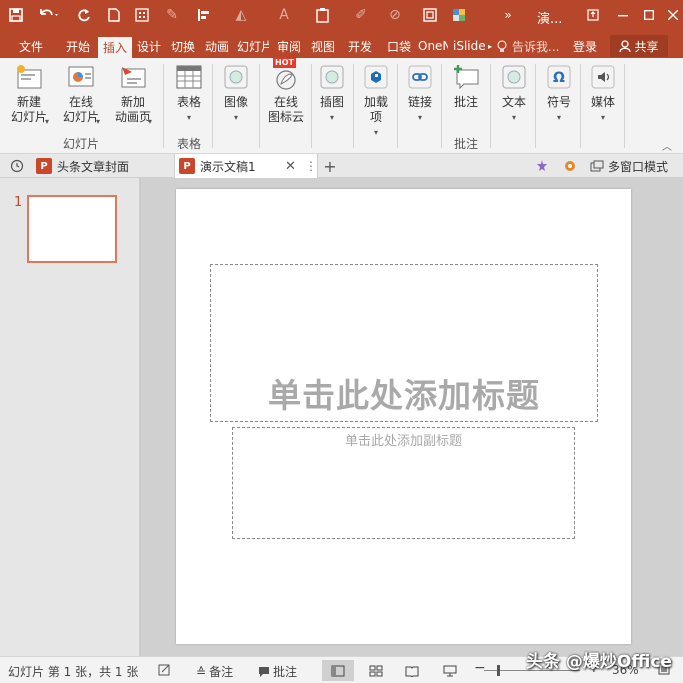 This screenshot has width=683, height=683. What do you see at coordinates (461, 15) in the screenshot?
I see `color-icon` at bounding box center [461, 15].